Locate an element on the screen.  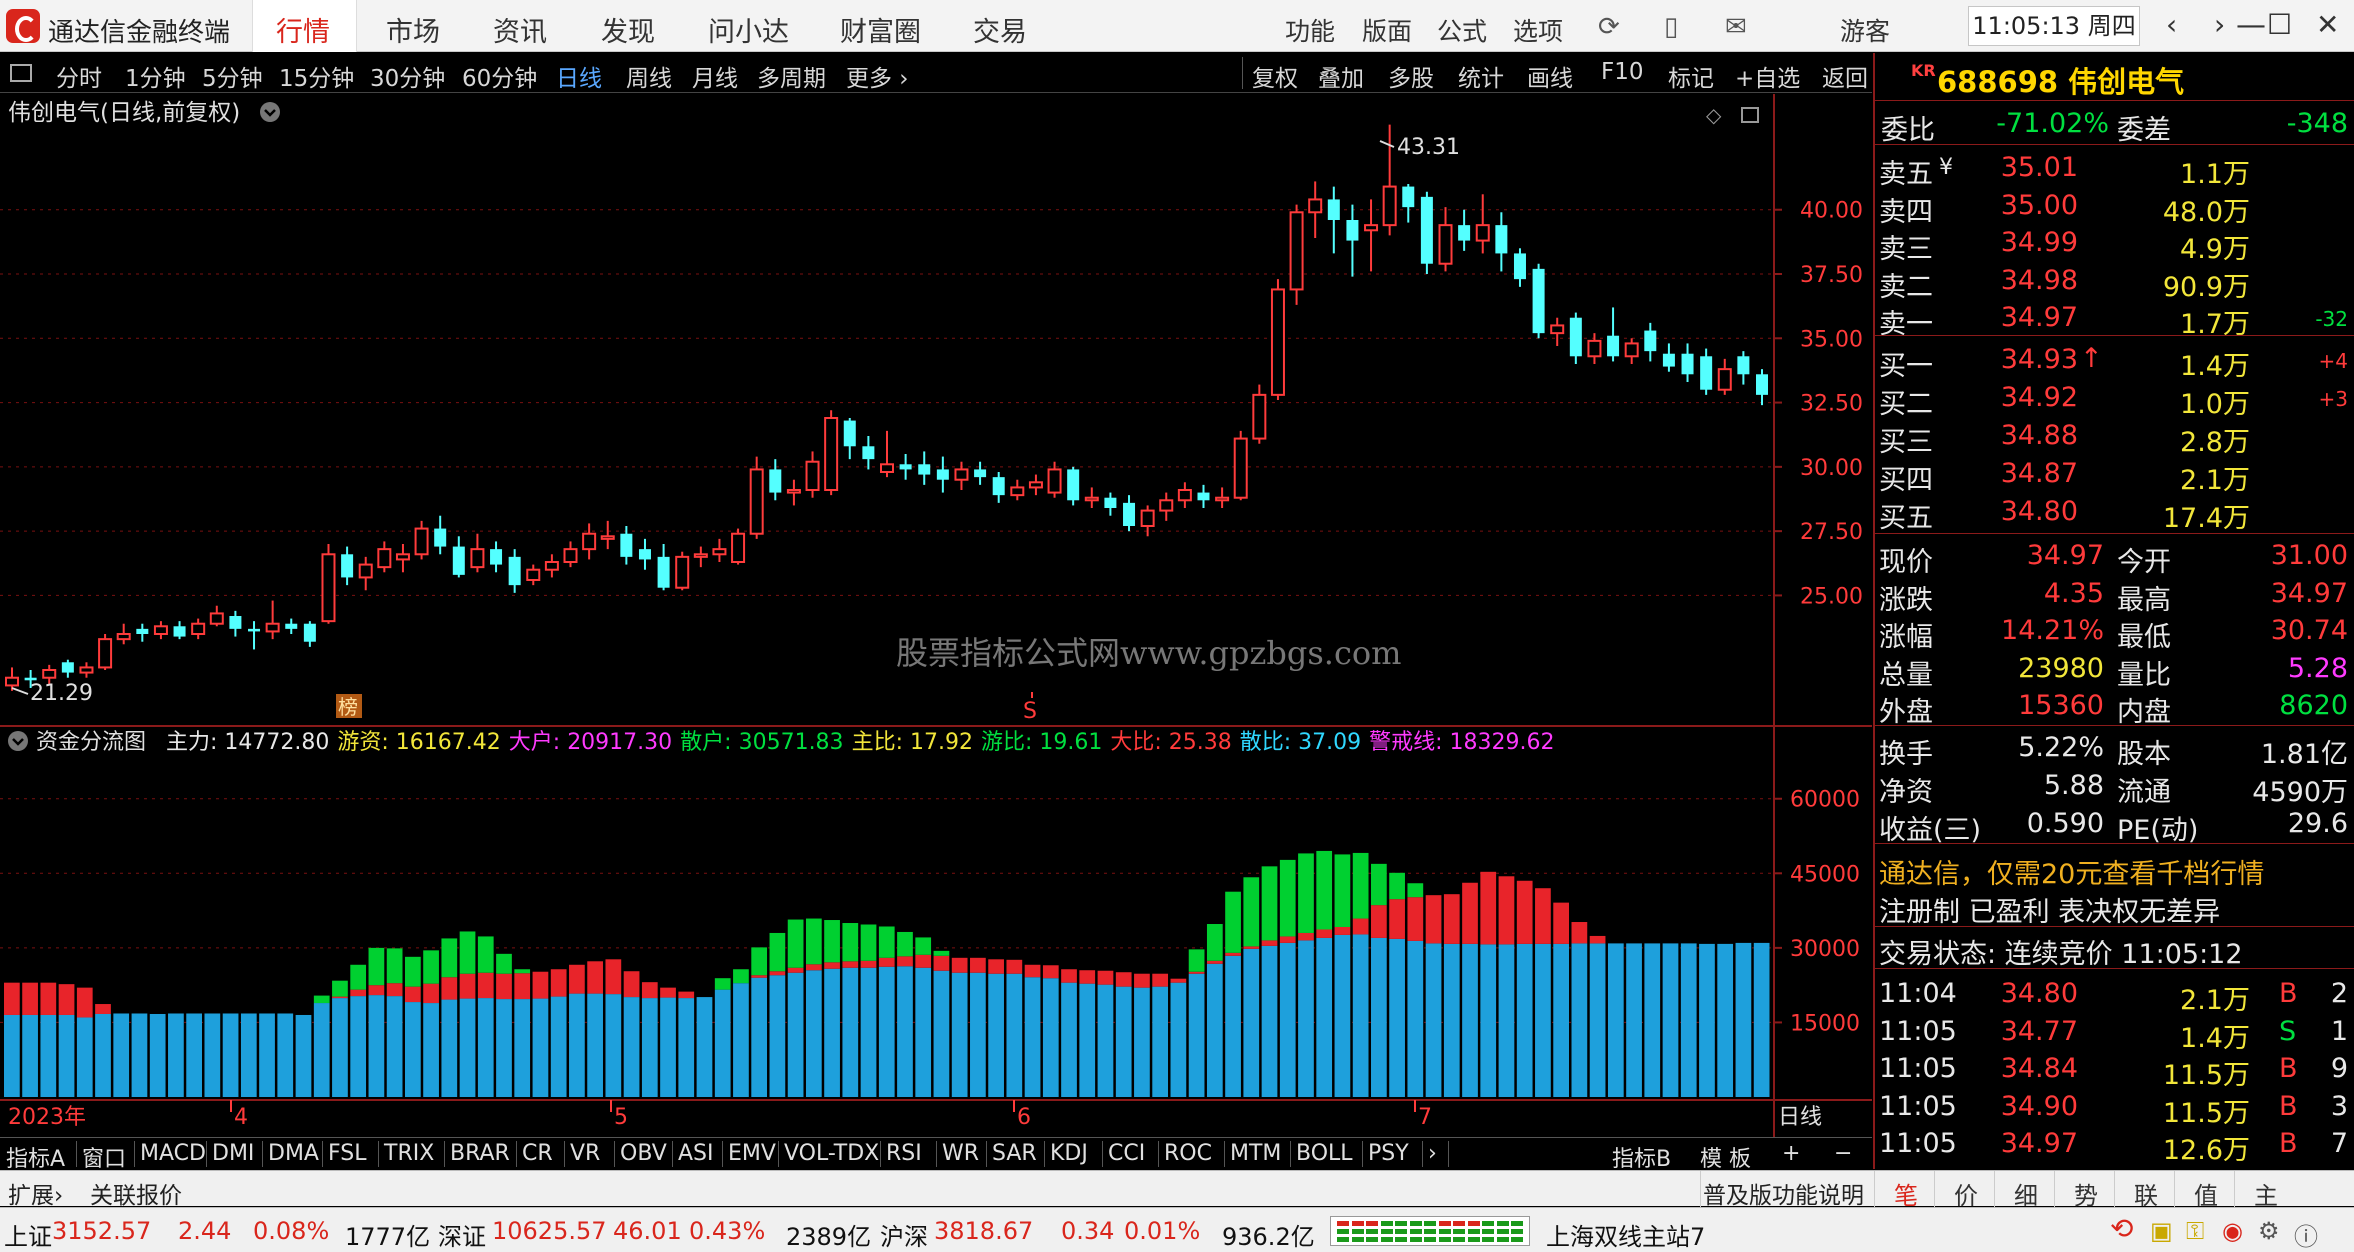
tick-row: 11:05 34.77 1.4万 S 1 is located at coordinates (2114, 1033).